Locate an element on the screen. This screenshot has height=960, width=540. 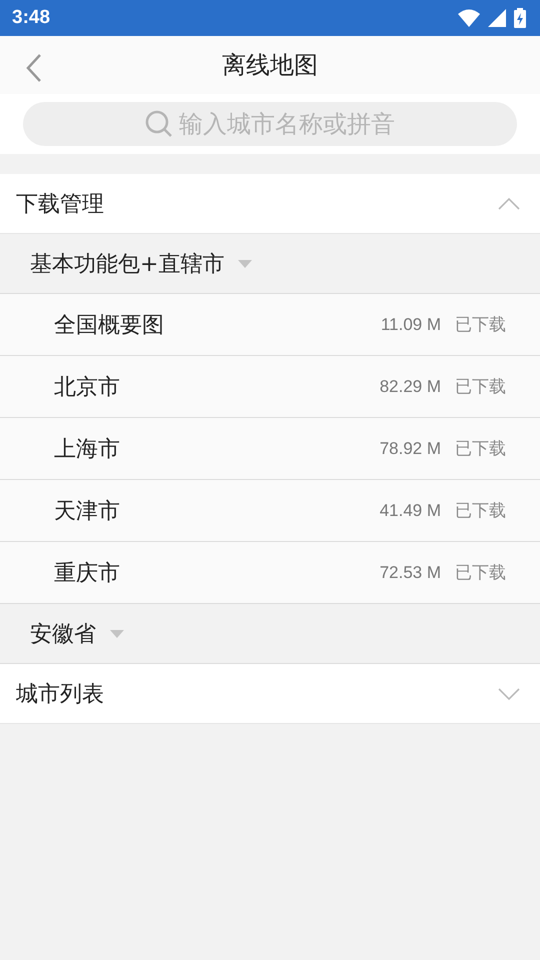
status-time: 3:48 is located at coordinates (32, 18).